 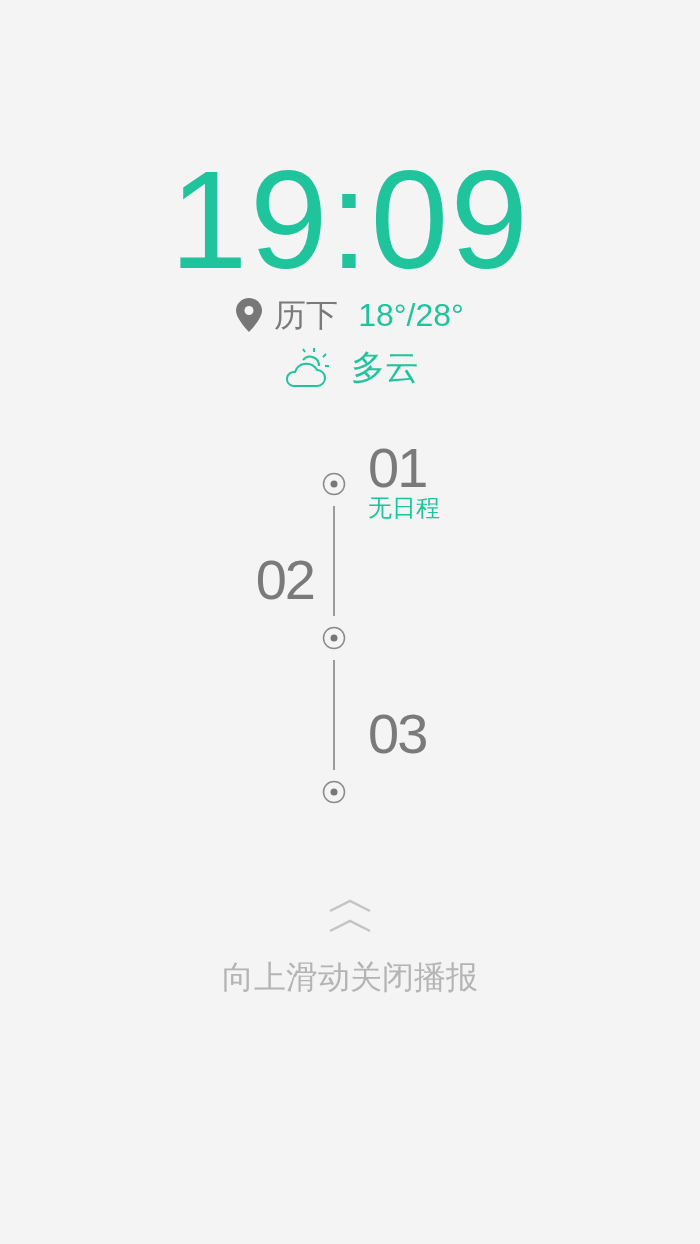 What do you see at coordinates (385, 367) in the screenshot?
I see `weather-condition: 多云` at bounding box center [385, 367].